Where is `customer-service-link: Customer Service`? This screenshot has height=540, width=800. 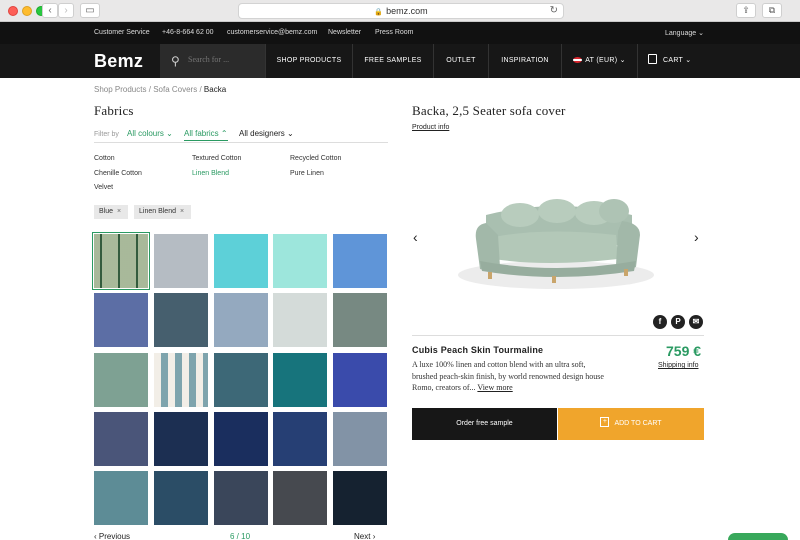 customer-service-link: Customer Service is located at coordinates (122, 32).